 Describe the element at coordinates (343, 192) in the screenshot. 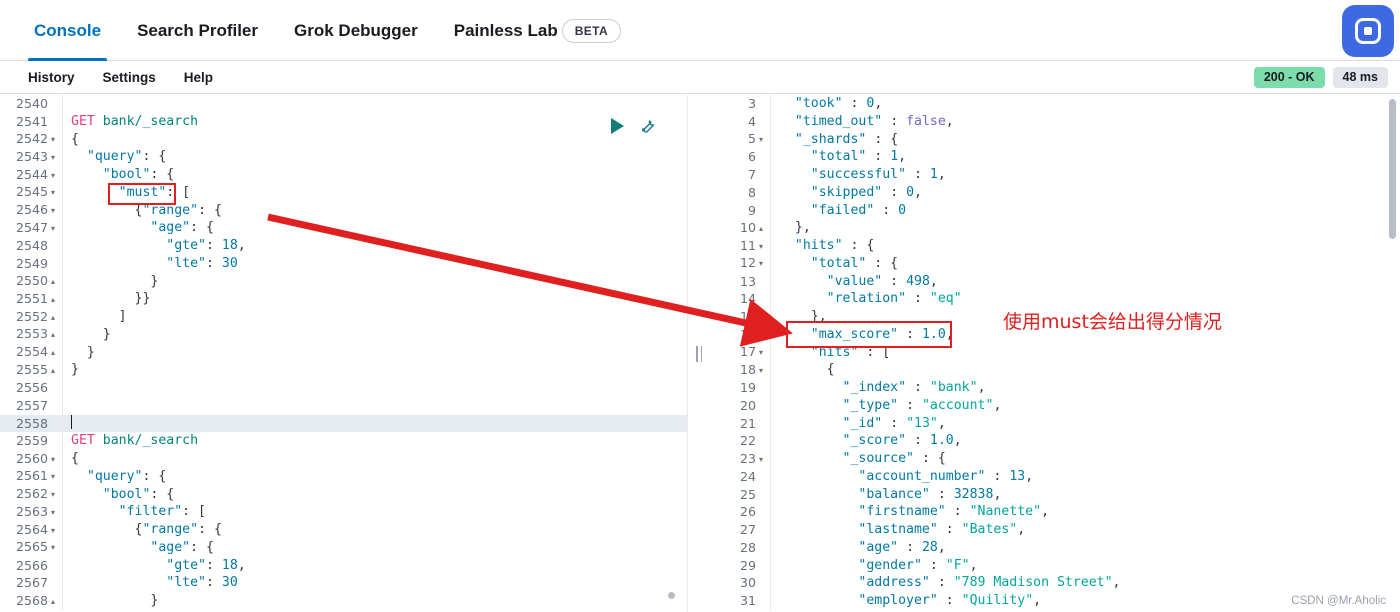

I see `code-line: 2545 ▾ "must": [` at that location.